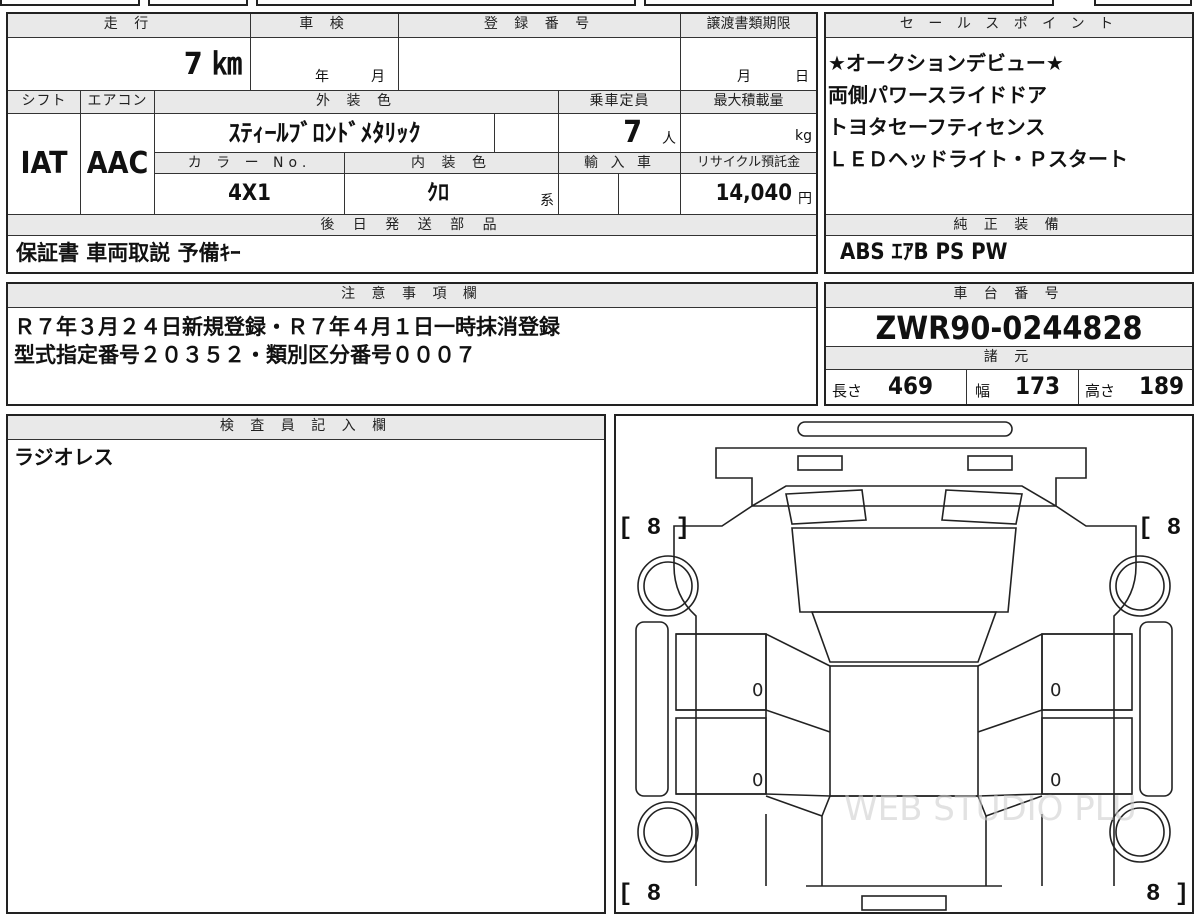  What do you see at coordinates (1009, 296) in the screenshot?
I see `chassis-header: 車 台 番 号` at bounding box center [1009, 296].